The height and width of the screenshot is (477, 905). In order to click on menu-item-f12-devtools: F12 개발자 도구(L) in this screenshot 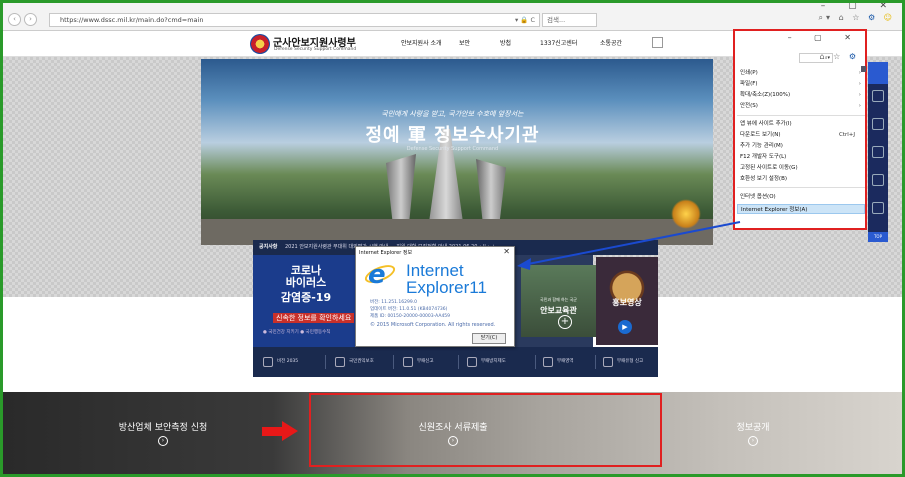, I will do `click(801, 157)`.